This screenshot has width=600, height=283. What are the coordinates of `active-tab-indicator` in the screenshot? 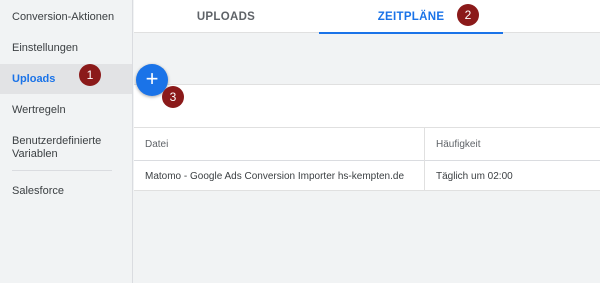 It's located at (411, 33).